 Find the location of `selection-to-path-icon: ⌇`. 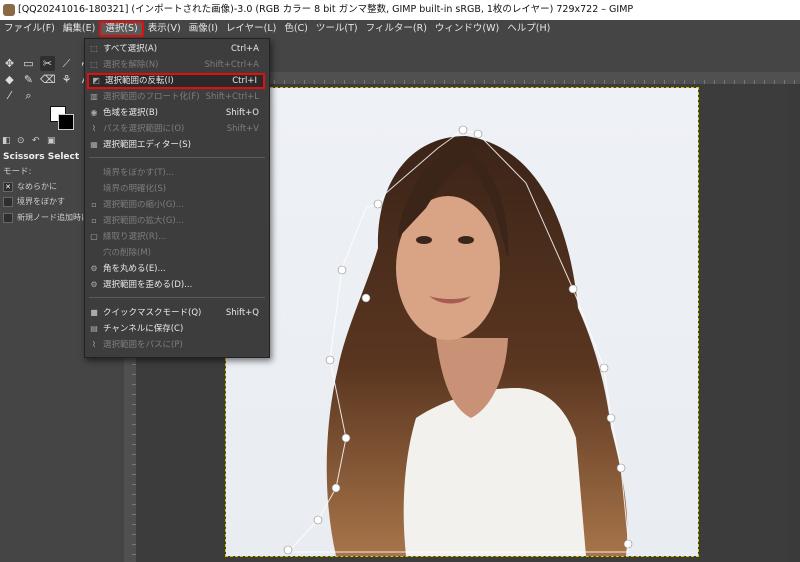

selection-to-path-icon: ⌇ is located at coordinates (94, 344).